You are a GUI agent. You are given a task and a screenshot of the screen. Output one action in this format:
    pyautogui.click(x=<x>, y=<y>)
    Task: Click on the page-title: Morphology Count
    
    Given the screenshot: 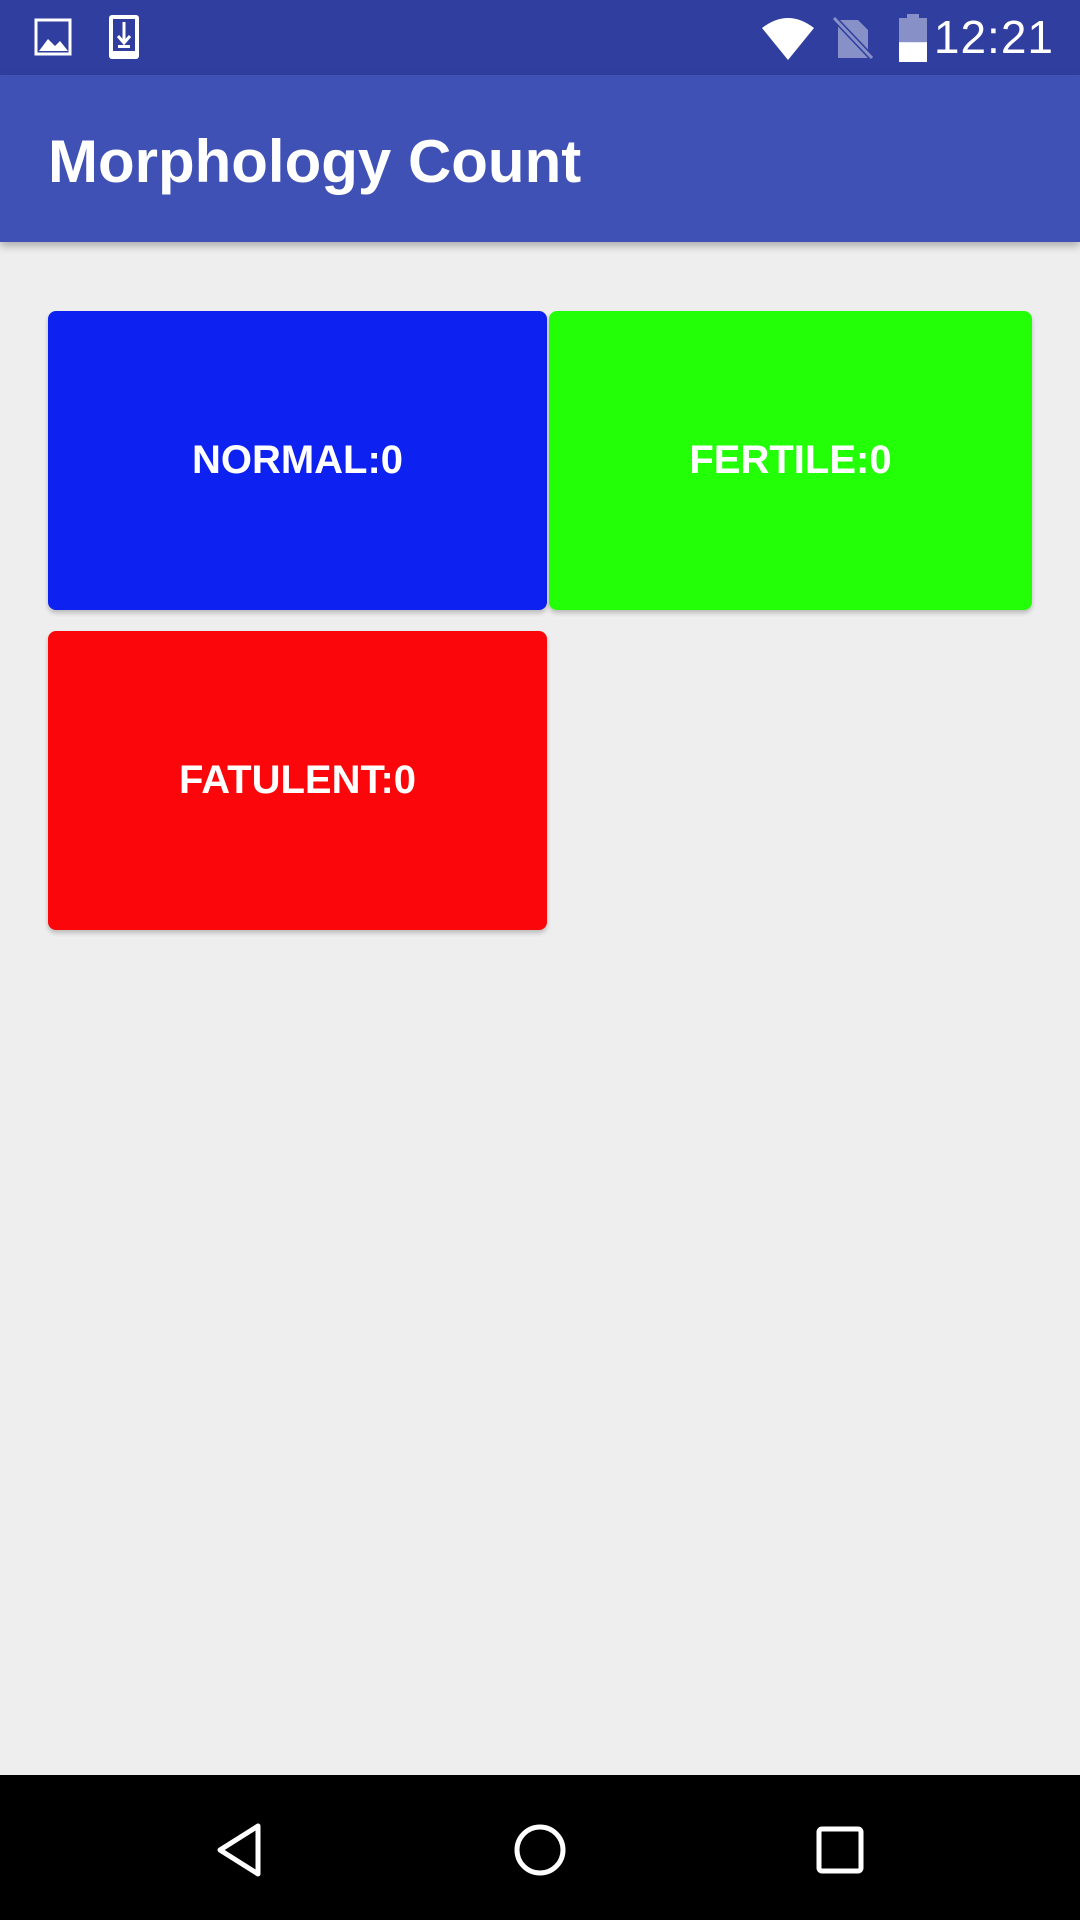 What is the action you would take?
    pyautogui.click(x=315, y=161)
    